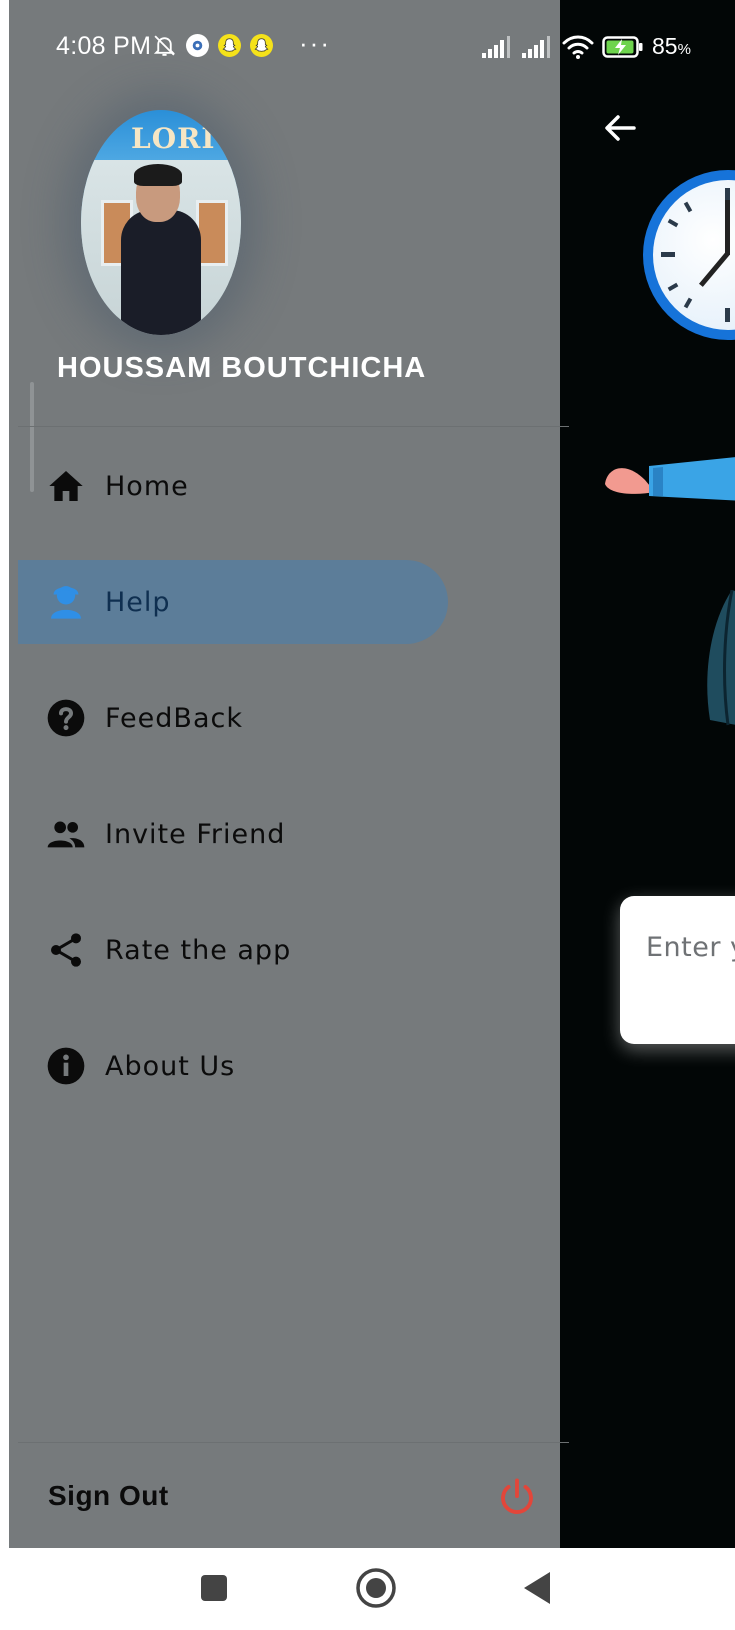 The width and height of the screenshot is (735, 1630). What do you see at coordinates (376, 1588) in the screenshot?
I see `home-button` at bounding box center [376, 1588].